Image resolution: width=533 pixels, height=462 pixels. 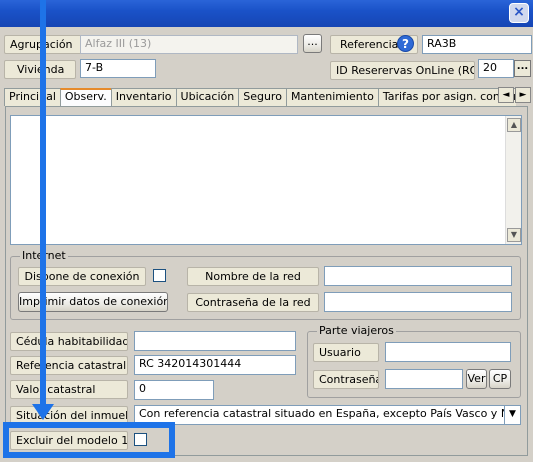 I want to click on scroll-down-icon: ▼, so click(x=514, y=235).